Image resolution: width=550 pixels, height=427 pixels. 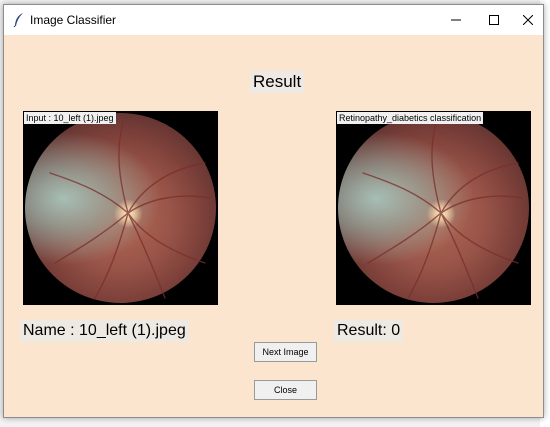 What do you see at coordinates (273, 20) in the screenshot?
I see `title-bar: Image Classifier` at bounding box center [273, 20].